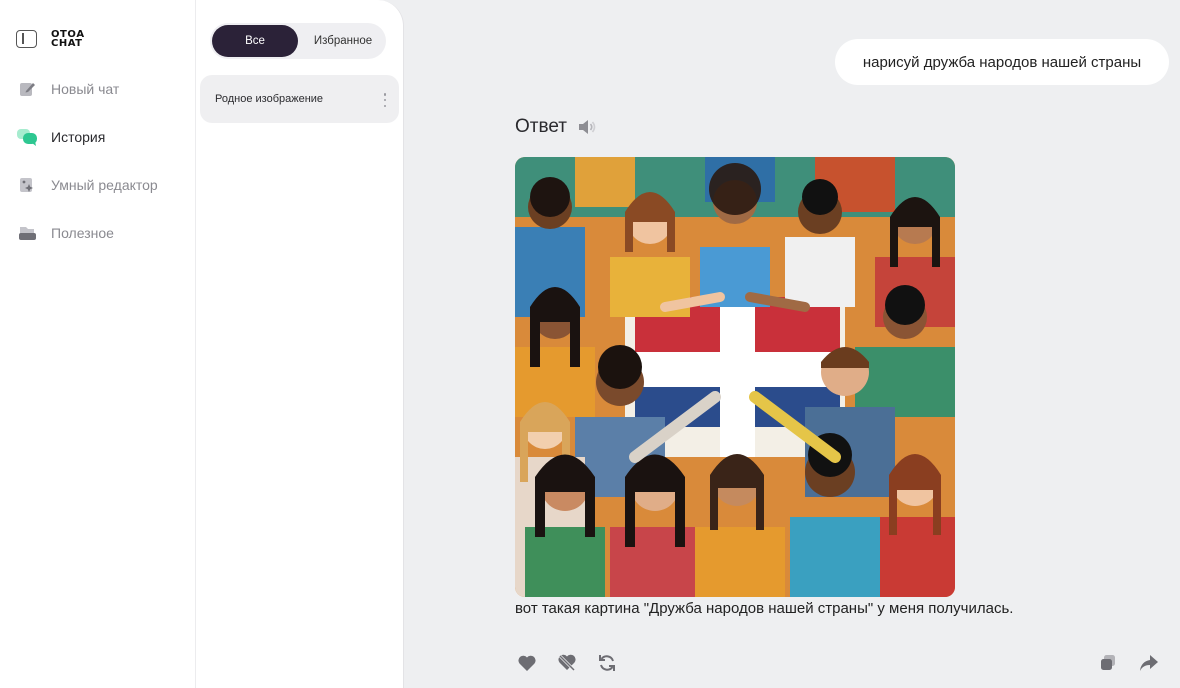  I want to click on nav-new-chat: Новый чат, so click(67, 89).